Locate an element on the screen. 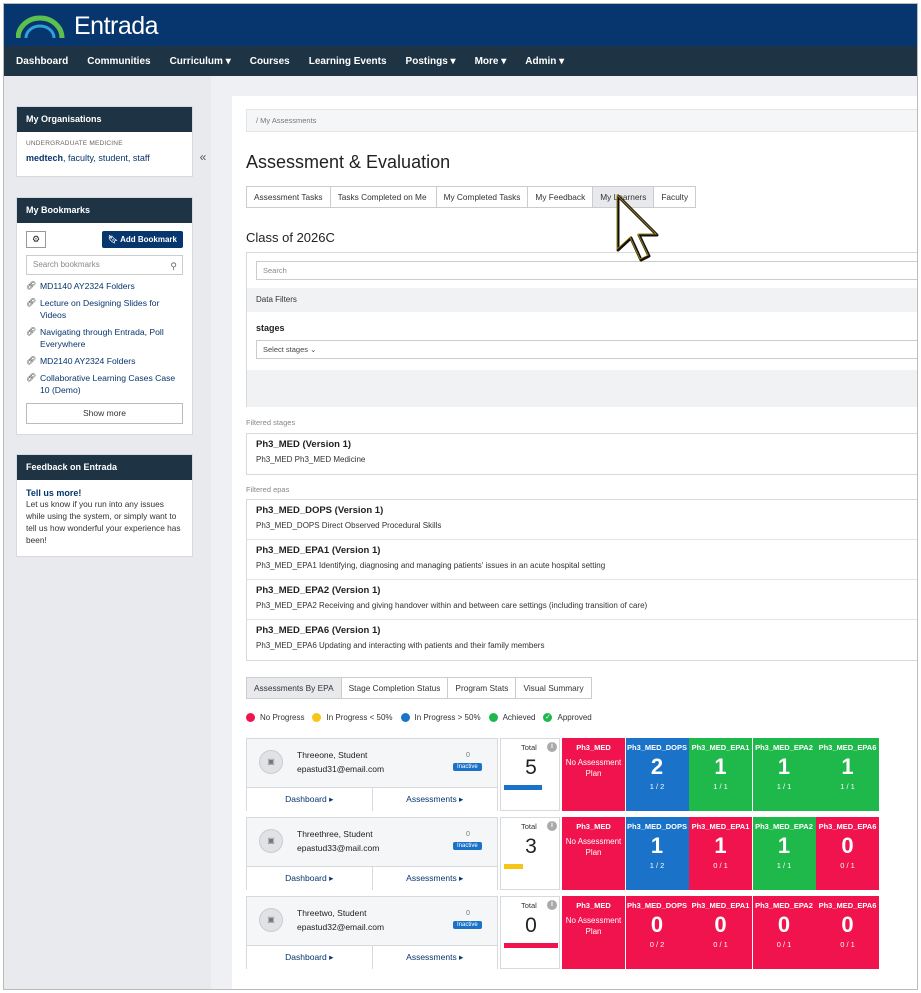  legend-label: In Progress > 50% is located at coordinates (447, 717).